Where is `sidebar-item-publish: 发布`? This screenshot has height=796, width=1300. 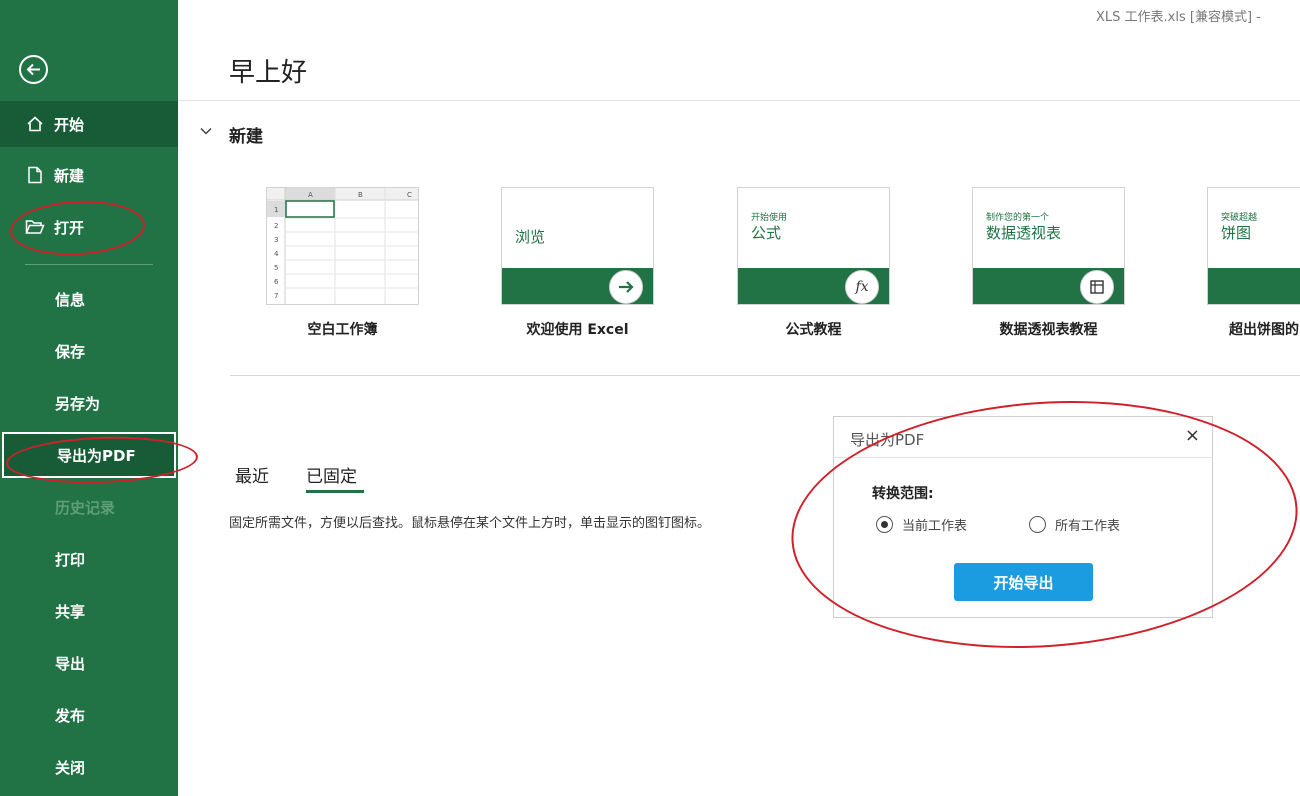 sidebar-item-publish: 发布 is located at coordinates (89, 715).